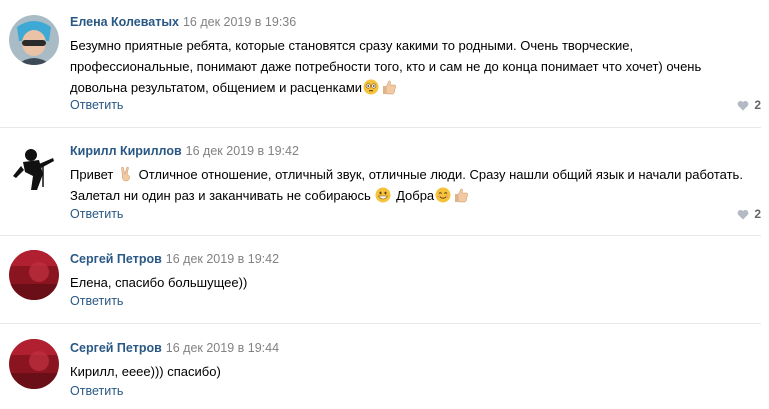 The width and height of the screenshot is (769, 409). Describe the element at coordinates (415, 259) in the screenshot. I see `comment-header: Сергей Петров 16 дек 2019 в 19:42` at that location.